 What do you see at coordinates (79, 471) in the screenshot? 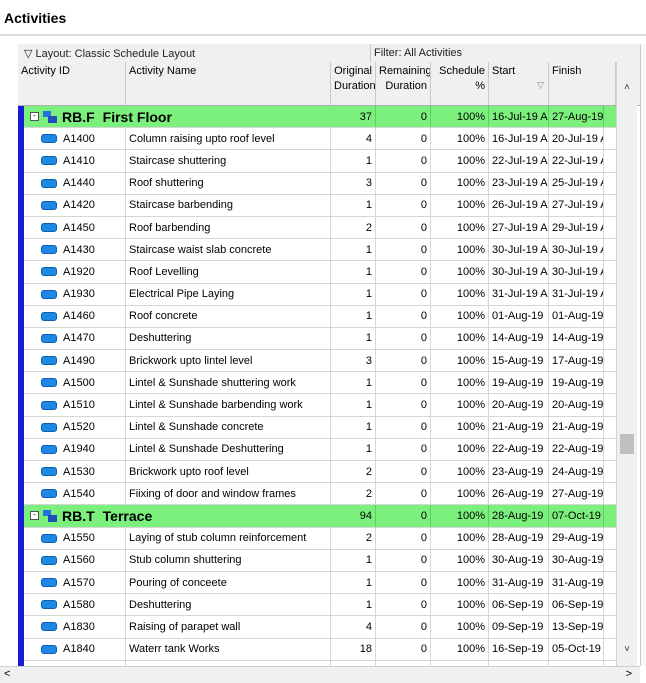
I see `activity-id: A1530` at bounding box center [79, 471].